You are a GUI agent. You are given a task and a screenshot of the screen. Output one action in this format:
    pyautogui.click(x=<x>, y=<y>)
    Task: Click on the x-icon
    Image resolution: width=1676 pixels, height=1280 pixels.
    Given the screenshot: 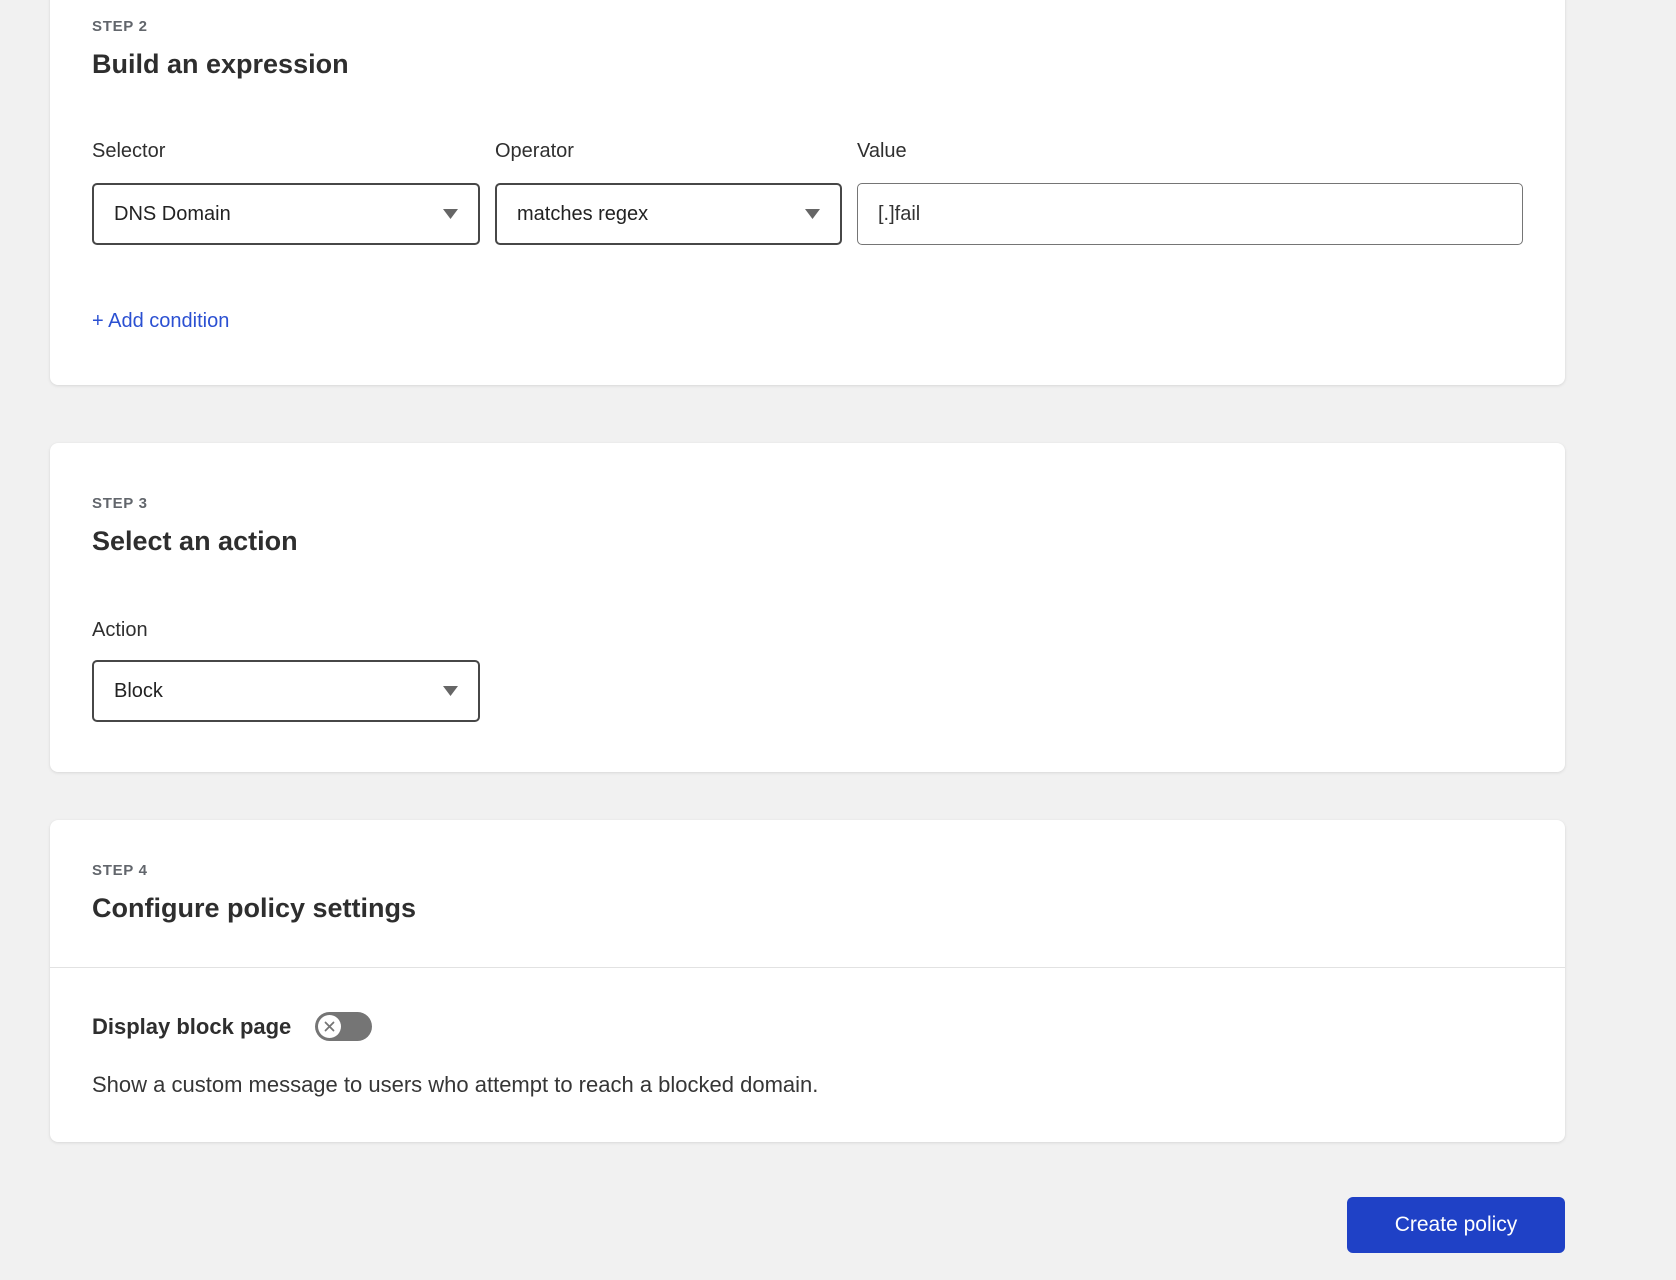 What is the action you would take?
    pyautogui.click(x=329, y=1026)
    